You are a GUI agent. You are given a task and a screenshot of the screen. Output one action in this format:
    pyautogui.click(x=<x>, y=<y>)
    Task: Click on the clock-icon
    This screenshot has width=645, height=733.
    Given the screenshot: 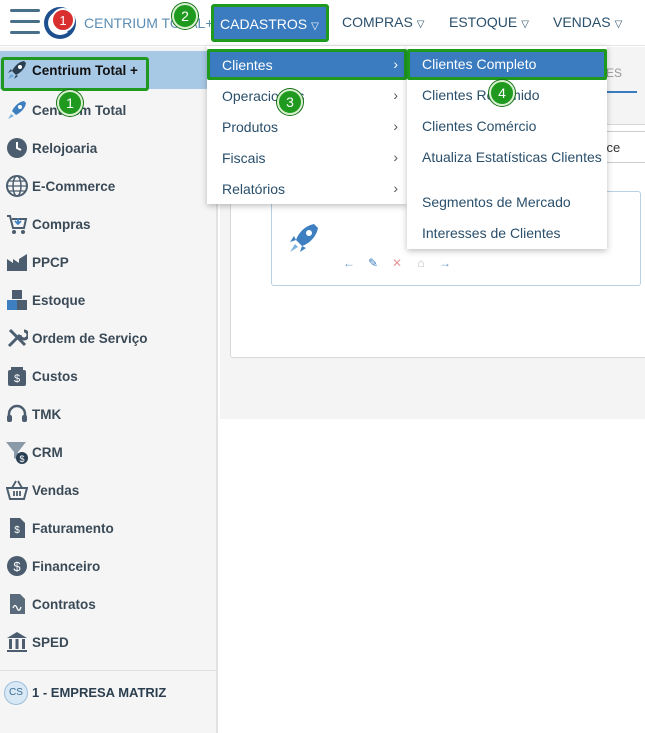 What is the action you would take?
    pyautogui.click(x=17, y=148)
    